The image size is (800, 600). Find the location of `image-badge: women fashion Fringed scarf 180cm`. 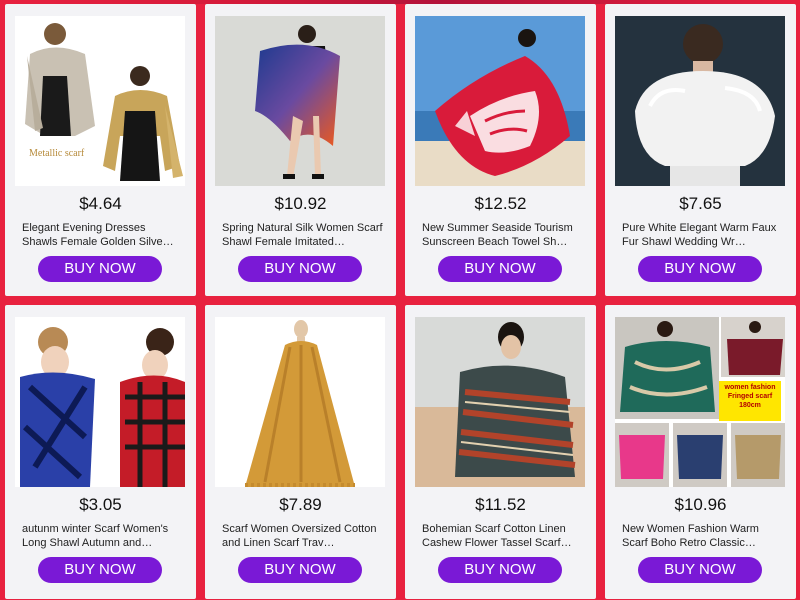

image-badge: women fashion Fringed scarf 180cm is located at coordinates (750, 401).